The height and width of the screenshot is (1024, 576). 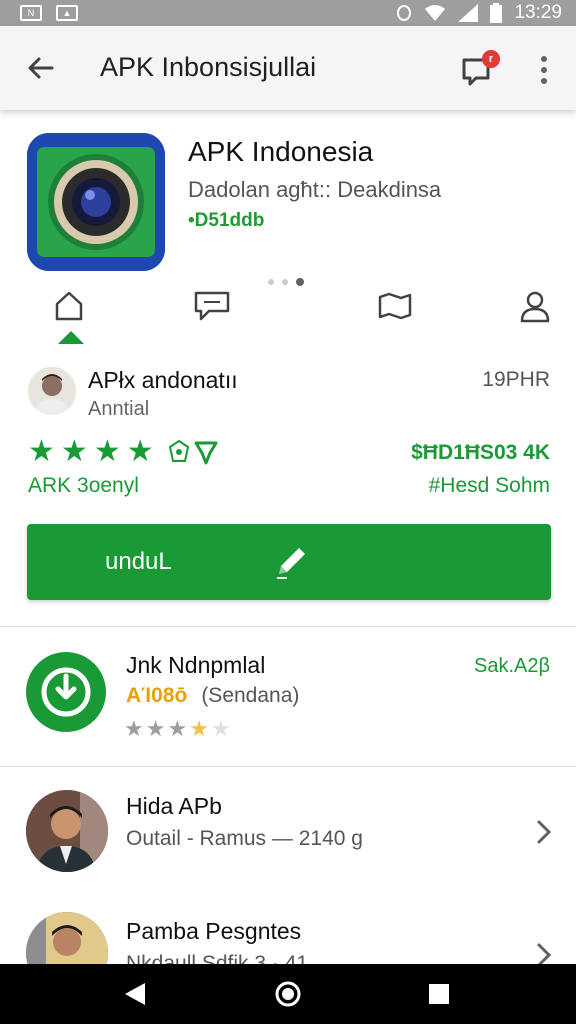 I want to click on badge-icon, so click(x=178, y=450).